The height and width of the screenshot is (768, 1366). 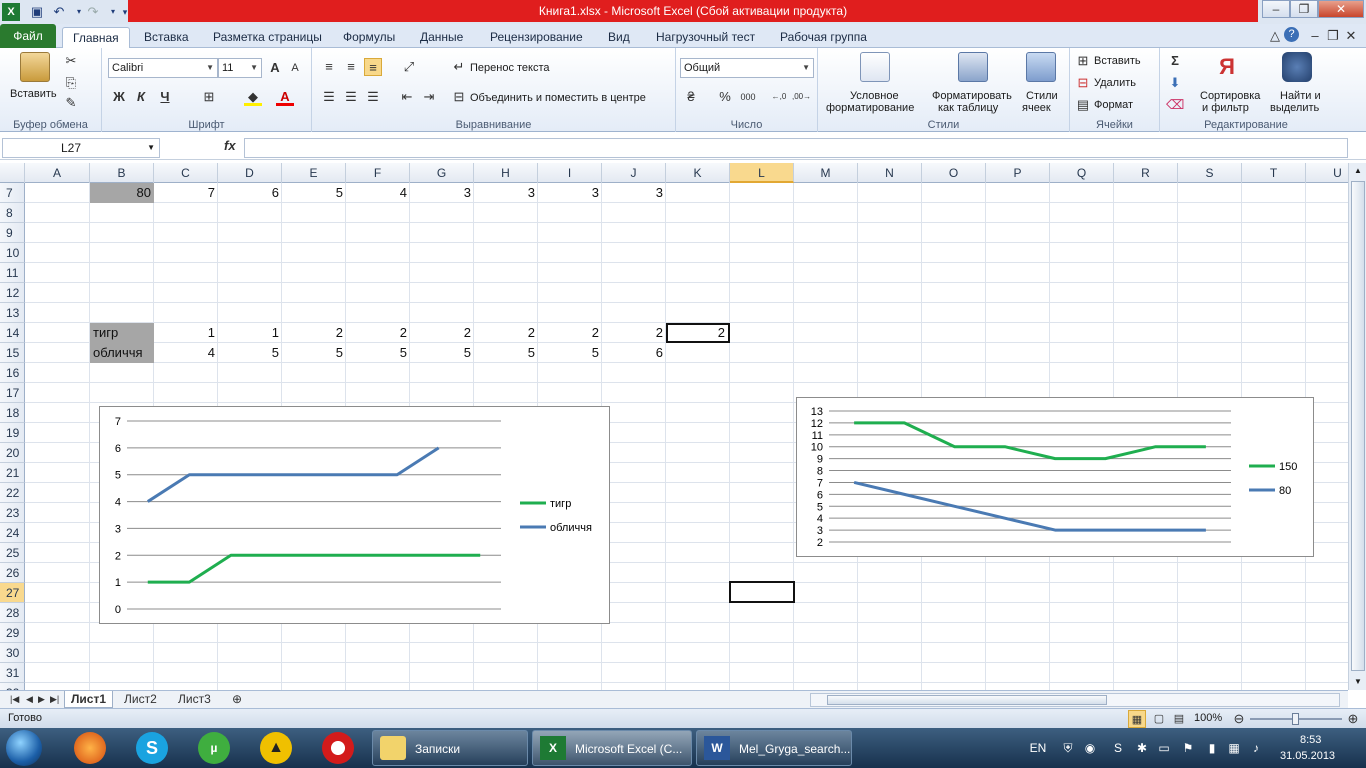 I want to click on column-header-M: M, so click(x=826, y=173).